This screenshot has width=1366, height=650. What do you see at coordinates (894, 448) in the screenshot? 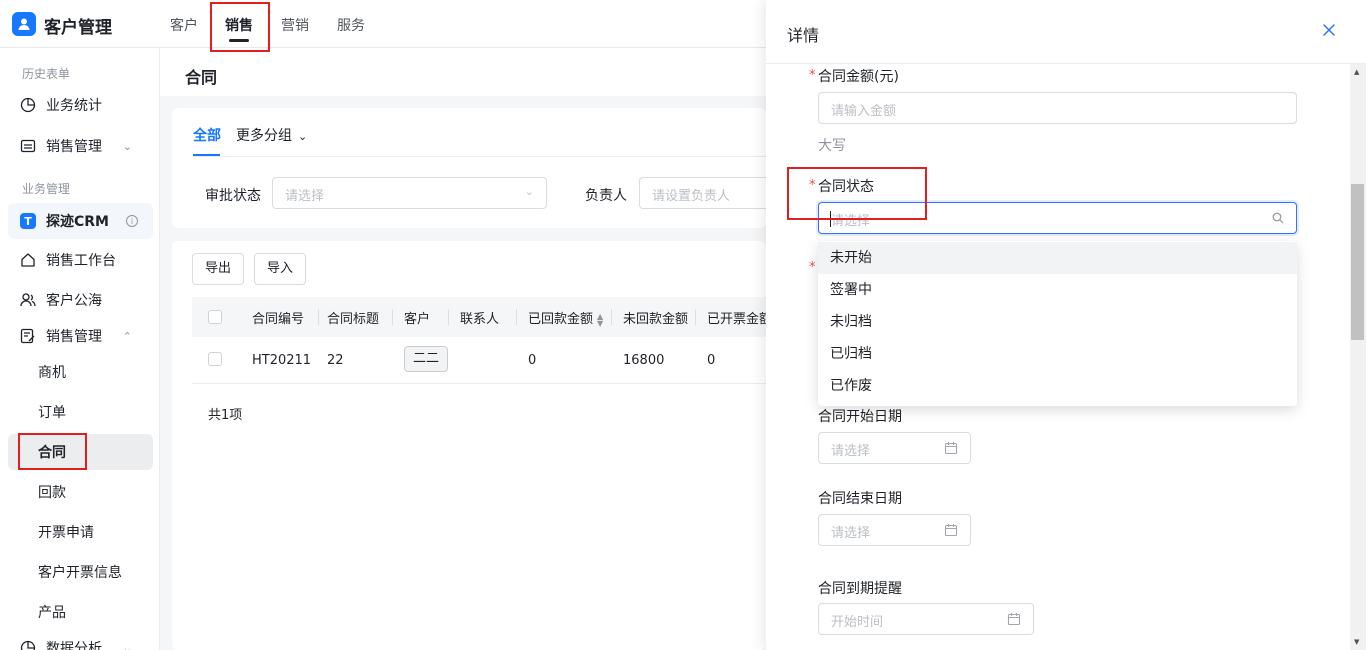
I see `start-date-picker: 请选择` at bounding box center [894, 448].